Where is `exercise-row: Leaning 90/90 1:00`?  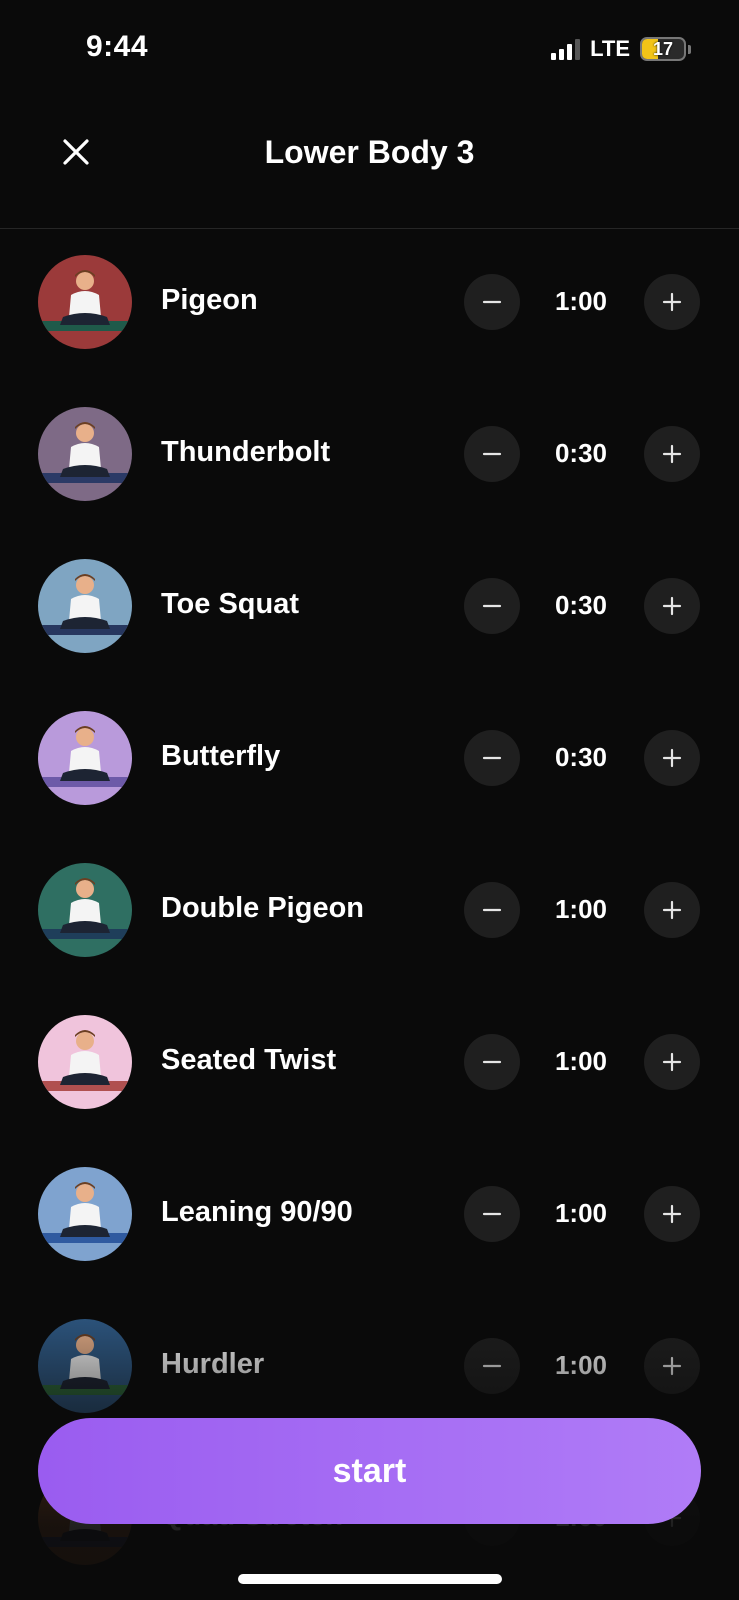 exercise-row: Leaning 90/90 1:00 is located at coordinates (369, 1215).